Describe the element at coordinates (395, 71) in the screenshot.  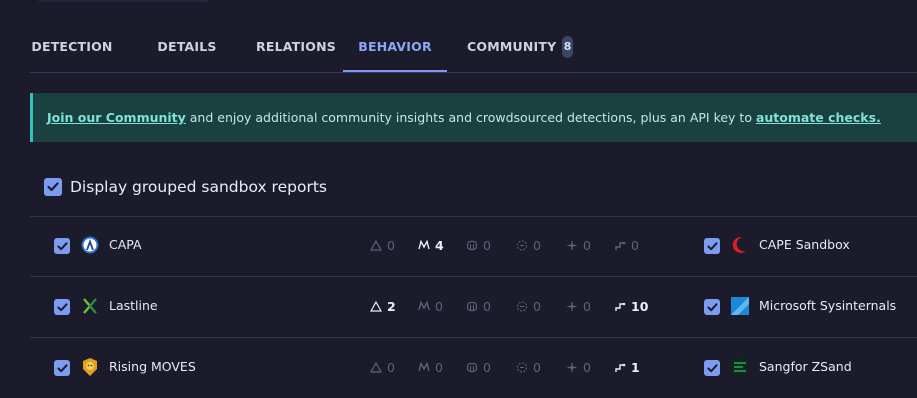
I see `active-tab-indicator` at that location.